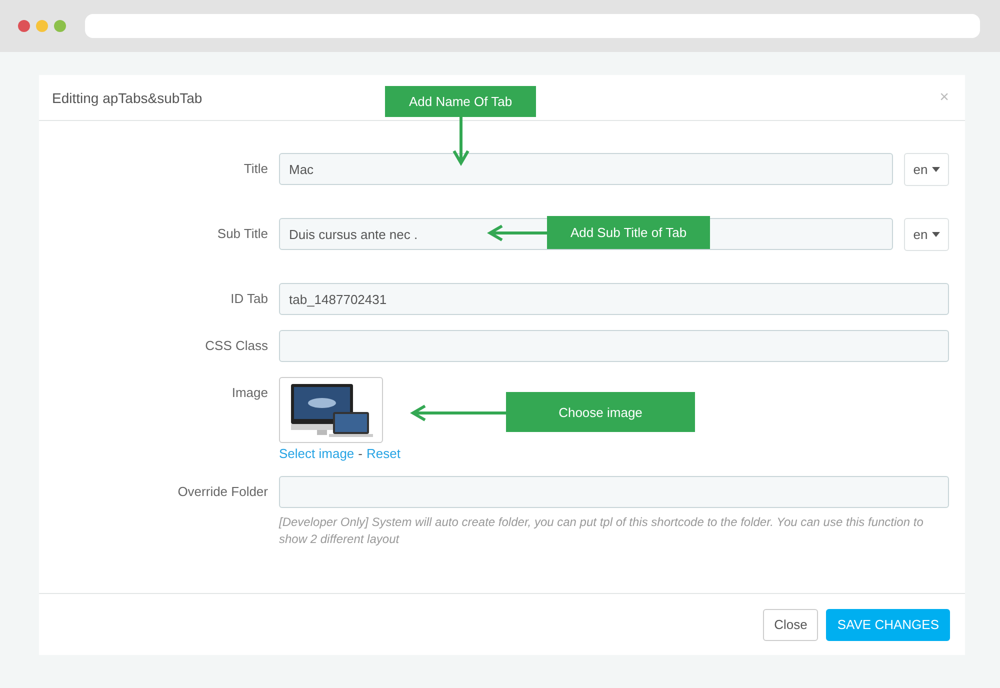  Describe the element at coordinates (127, 98) in the screenshot. I see `modal-title: Editting apTabs&subTab` at that location.